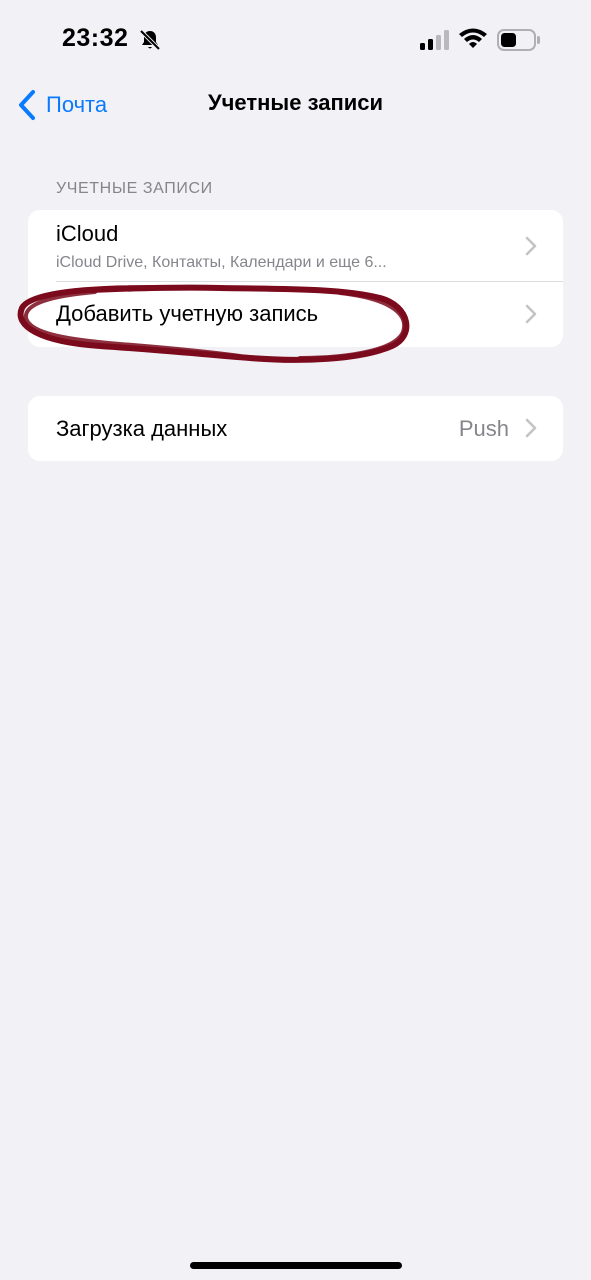 This screenshot has width=591, height=1280. I want to click on icloud-account-title: iCloud, so click(87, 233).